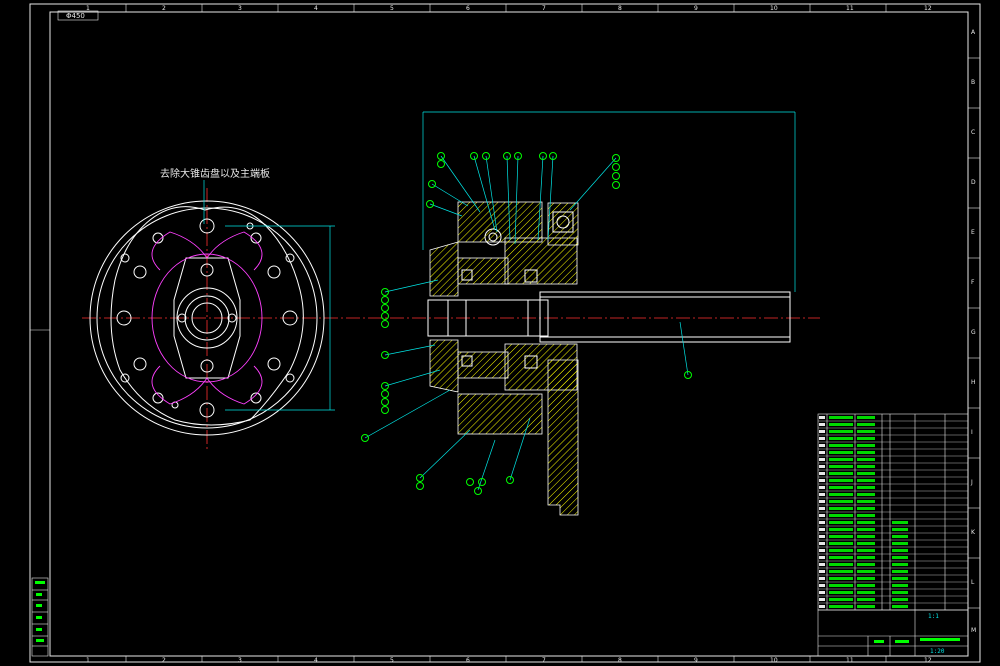 The image size is (1000, 666). What do you see at coordinates (544, 660) in the screenshot?
I see `grid-num: 7` at bounding box center [544, 660].